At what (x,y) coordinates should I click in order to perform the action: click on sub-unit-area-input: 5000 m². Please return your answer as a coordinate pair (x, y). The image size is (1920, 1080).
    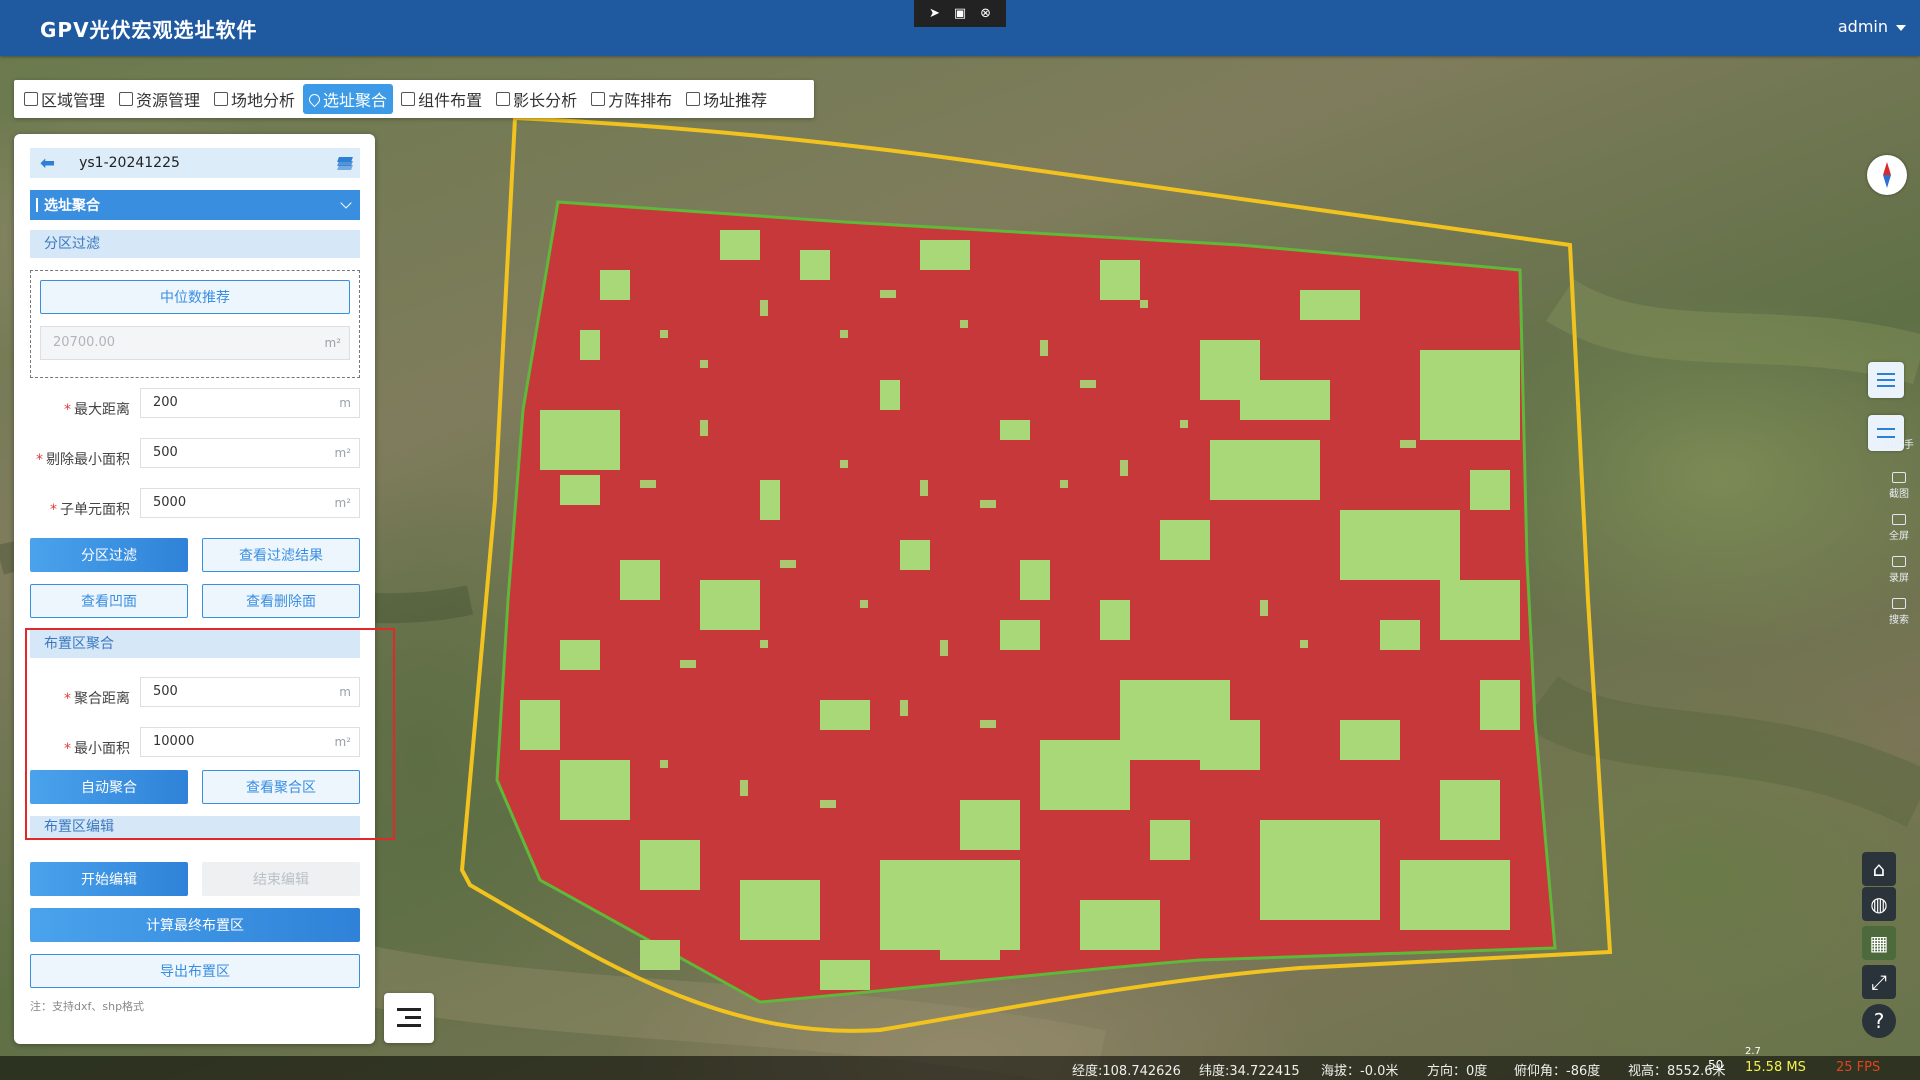
    Looking at the image, I should click on (250, 503).